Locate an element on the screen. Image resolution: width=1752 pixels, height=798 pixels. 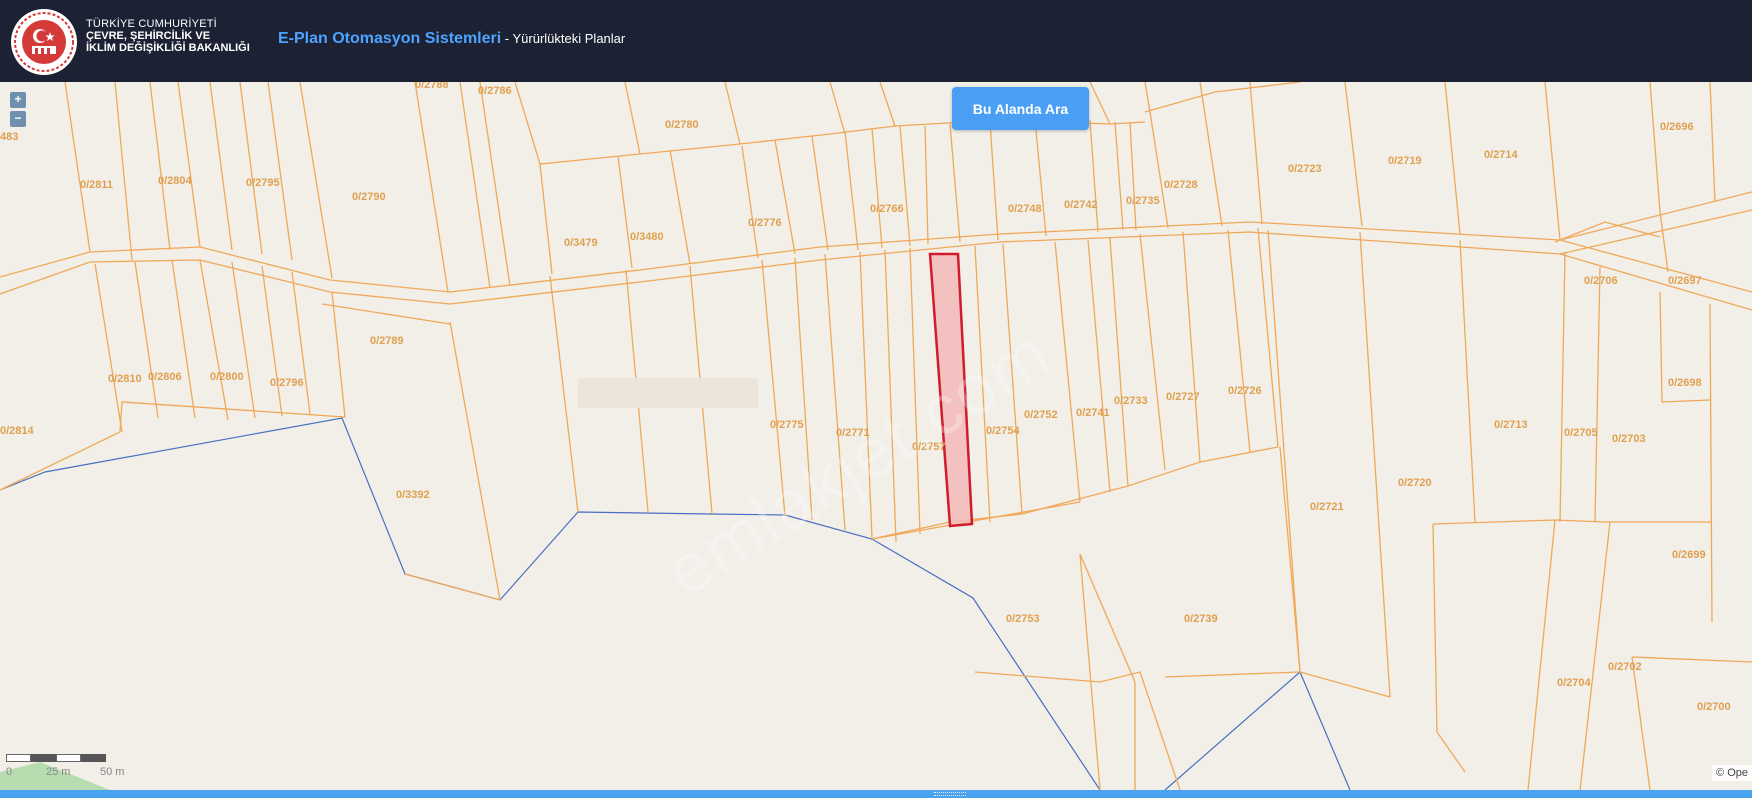
parcel-label: 0/2699 is located at coordinates (1689, 555).